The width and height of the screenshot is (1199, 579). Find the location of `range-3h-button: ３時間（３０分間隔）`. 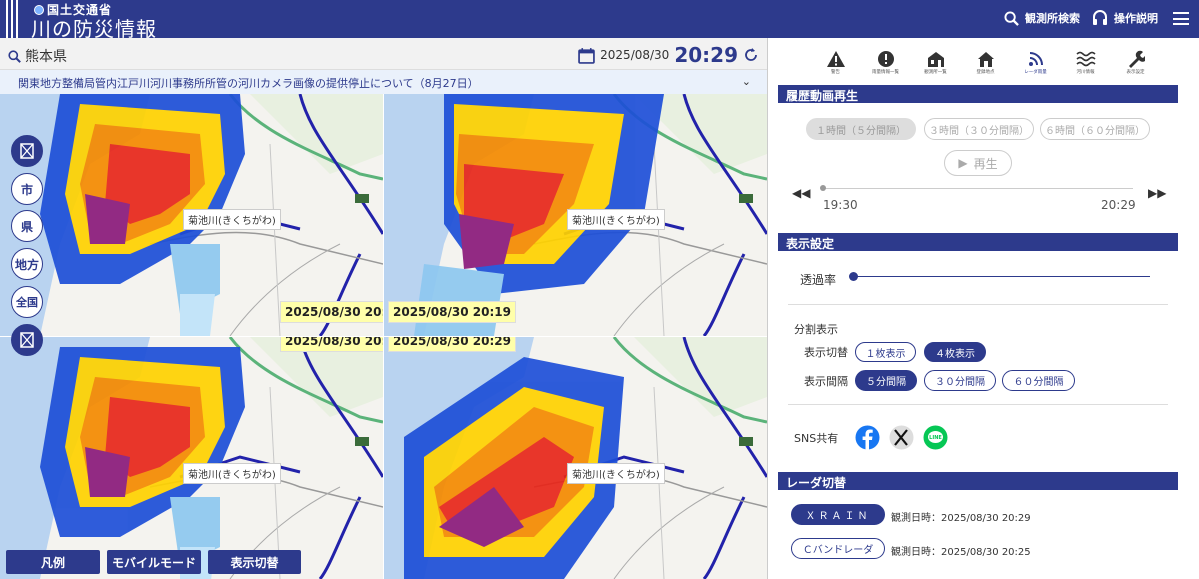

range-3h-button: ３時間（３０分間隔） is located at coordinates (979, 129).